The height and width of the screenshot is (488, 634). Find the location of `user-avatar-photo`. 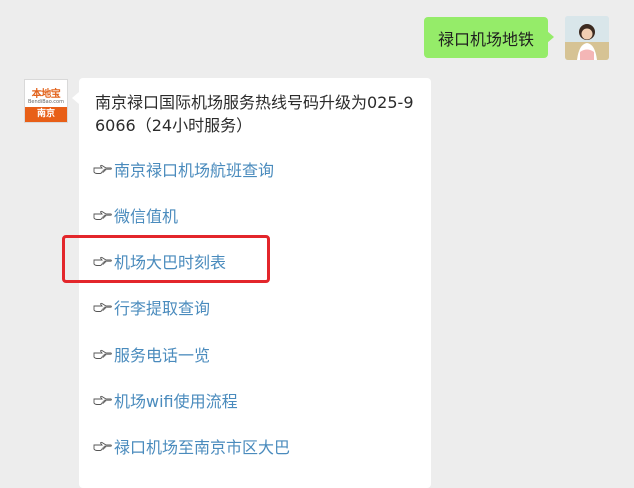

user-avatar-photo is located at coordinates (587, 38).